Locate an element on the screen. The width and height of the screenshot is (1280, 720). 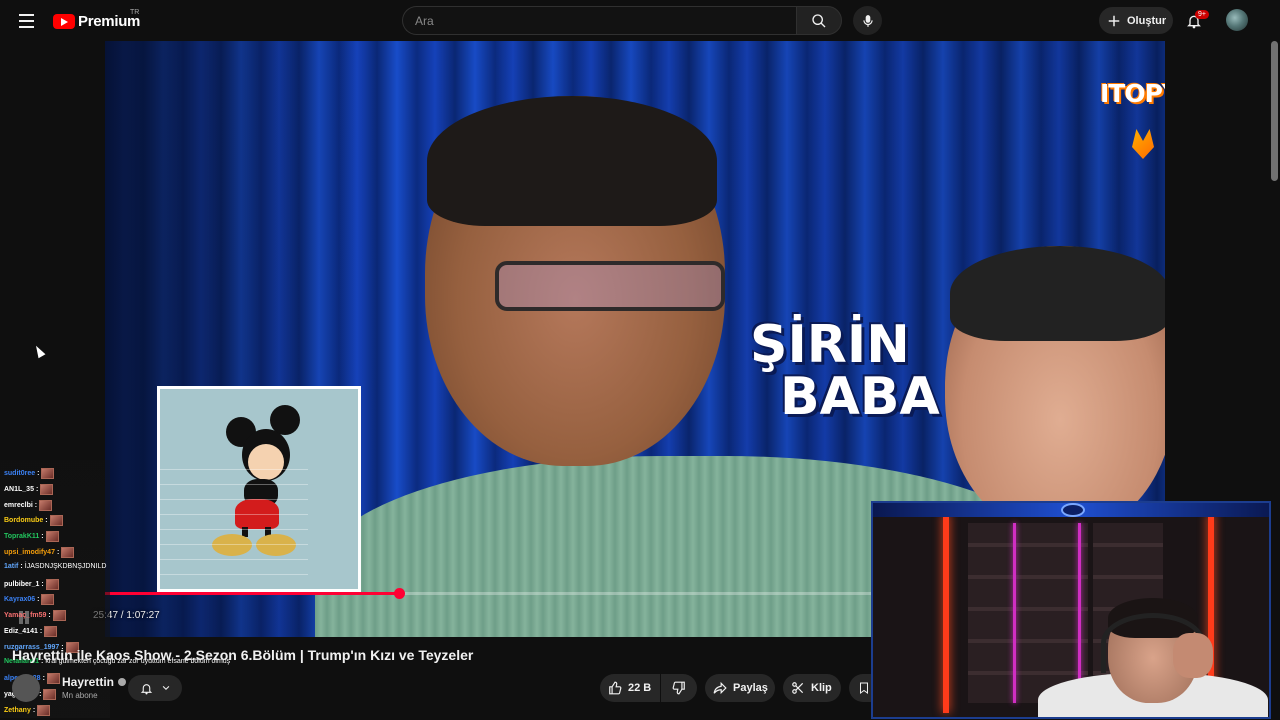
youtube-premium-logo: Premium is located at coordinates (96, 21).